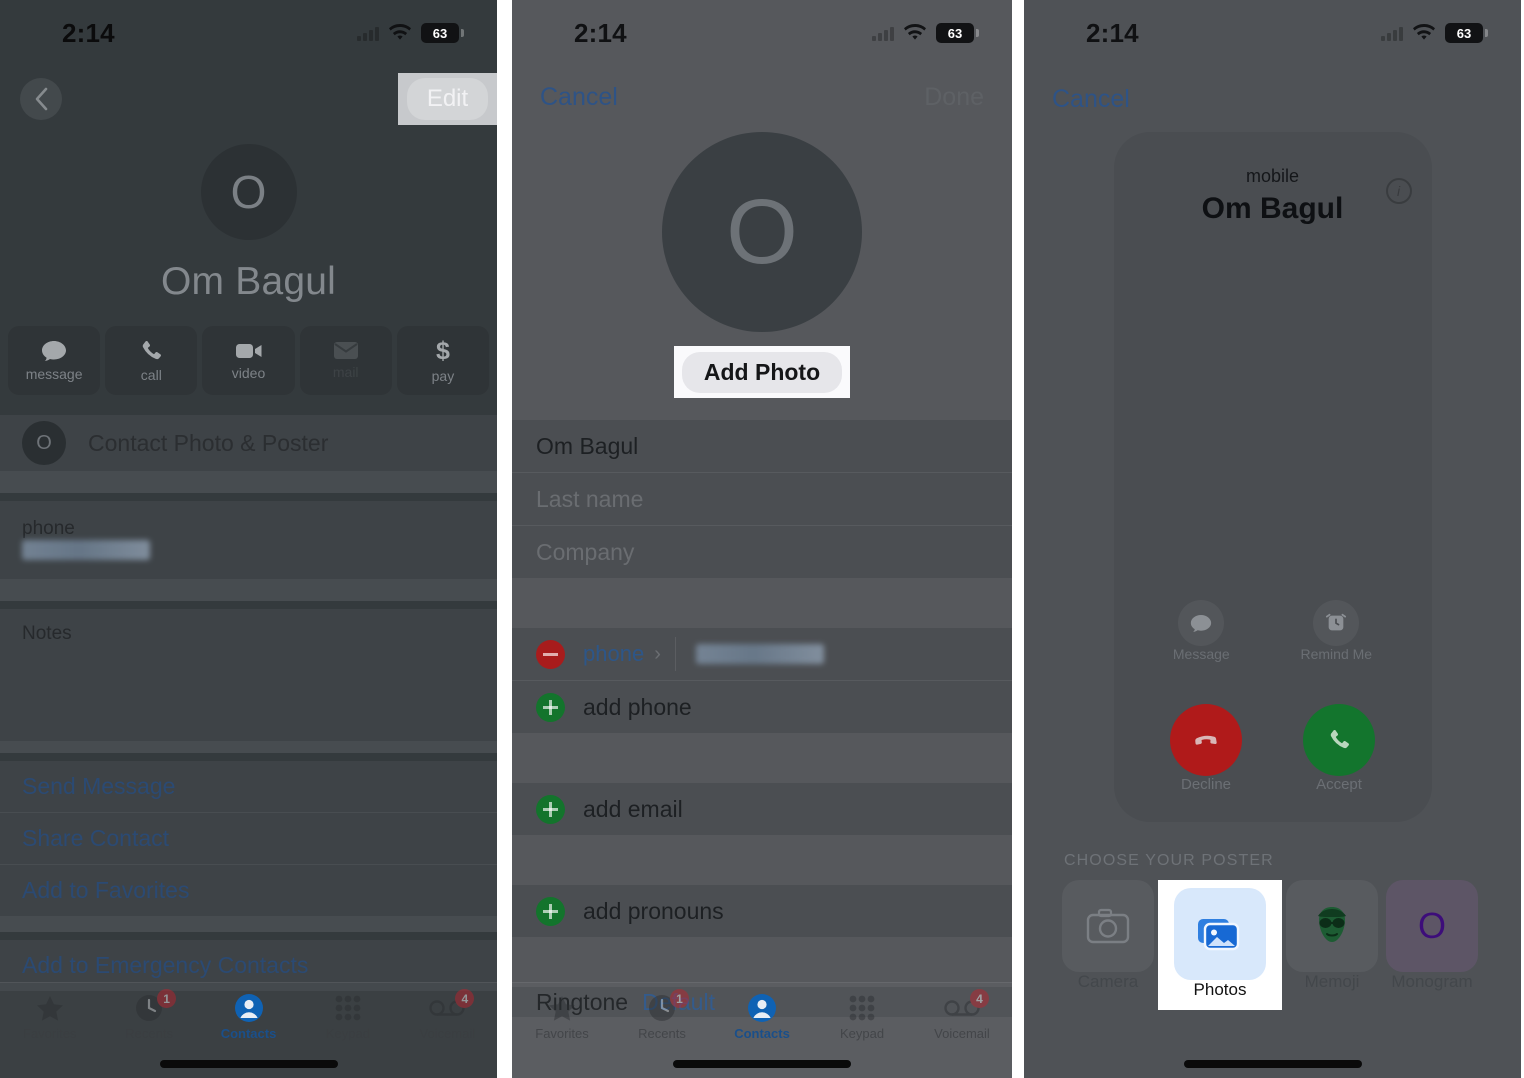  What do you see at coordinates (1273, 632) in the screenshot?
I see `poster-secondary-actions: Message Remind Me` at bounding box center [1273, 632].